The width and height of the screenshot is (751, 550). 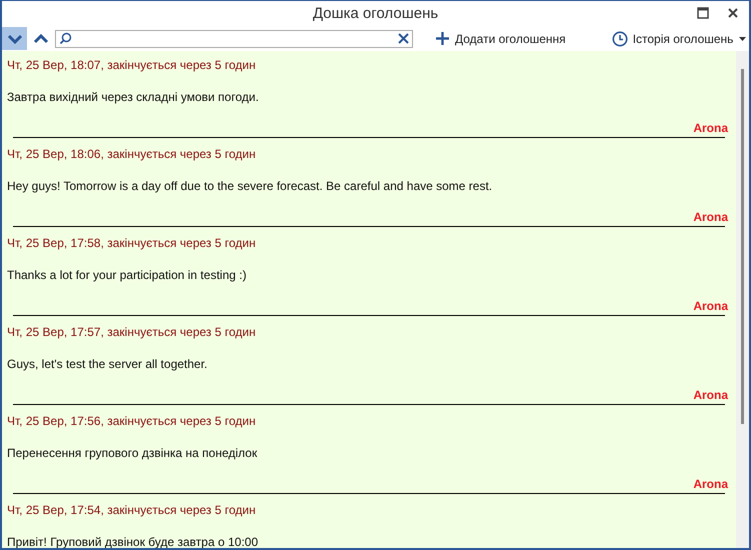 I want to click on message-date: Чт, 25 Вер, 18:06, закінчується через 5 годин, so click(x=132, y=154).